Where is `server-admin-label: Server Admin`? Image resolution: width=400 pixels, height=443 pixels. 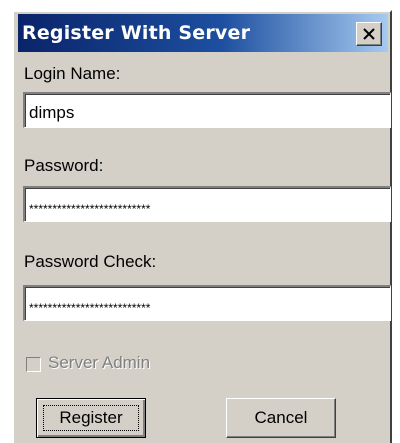 server-admin-label: Server Admin is located at coordinates (99, 362).